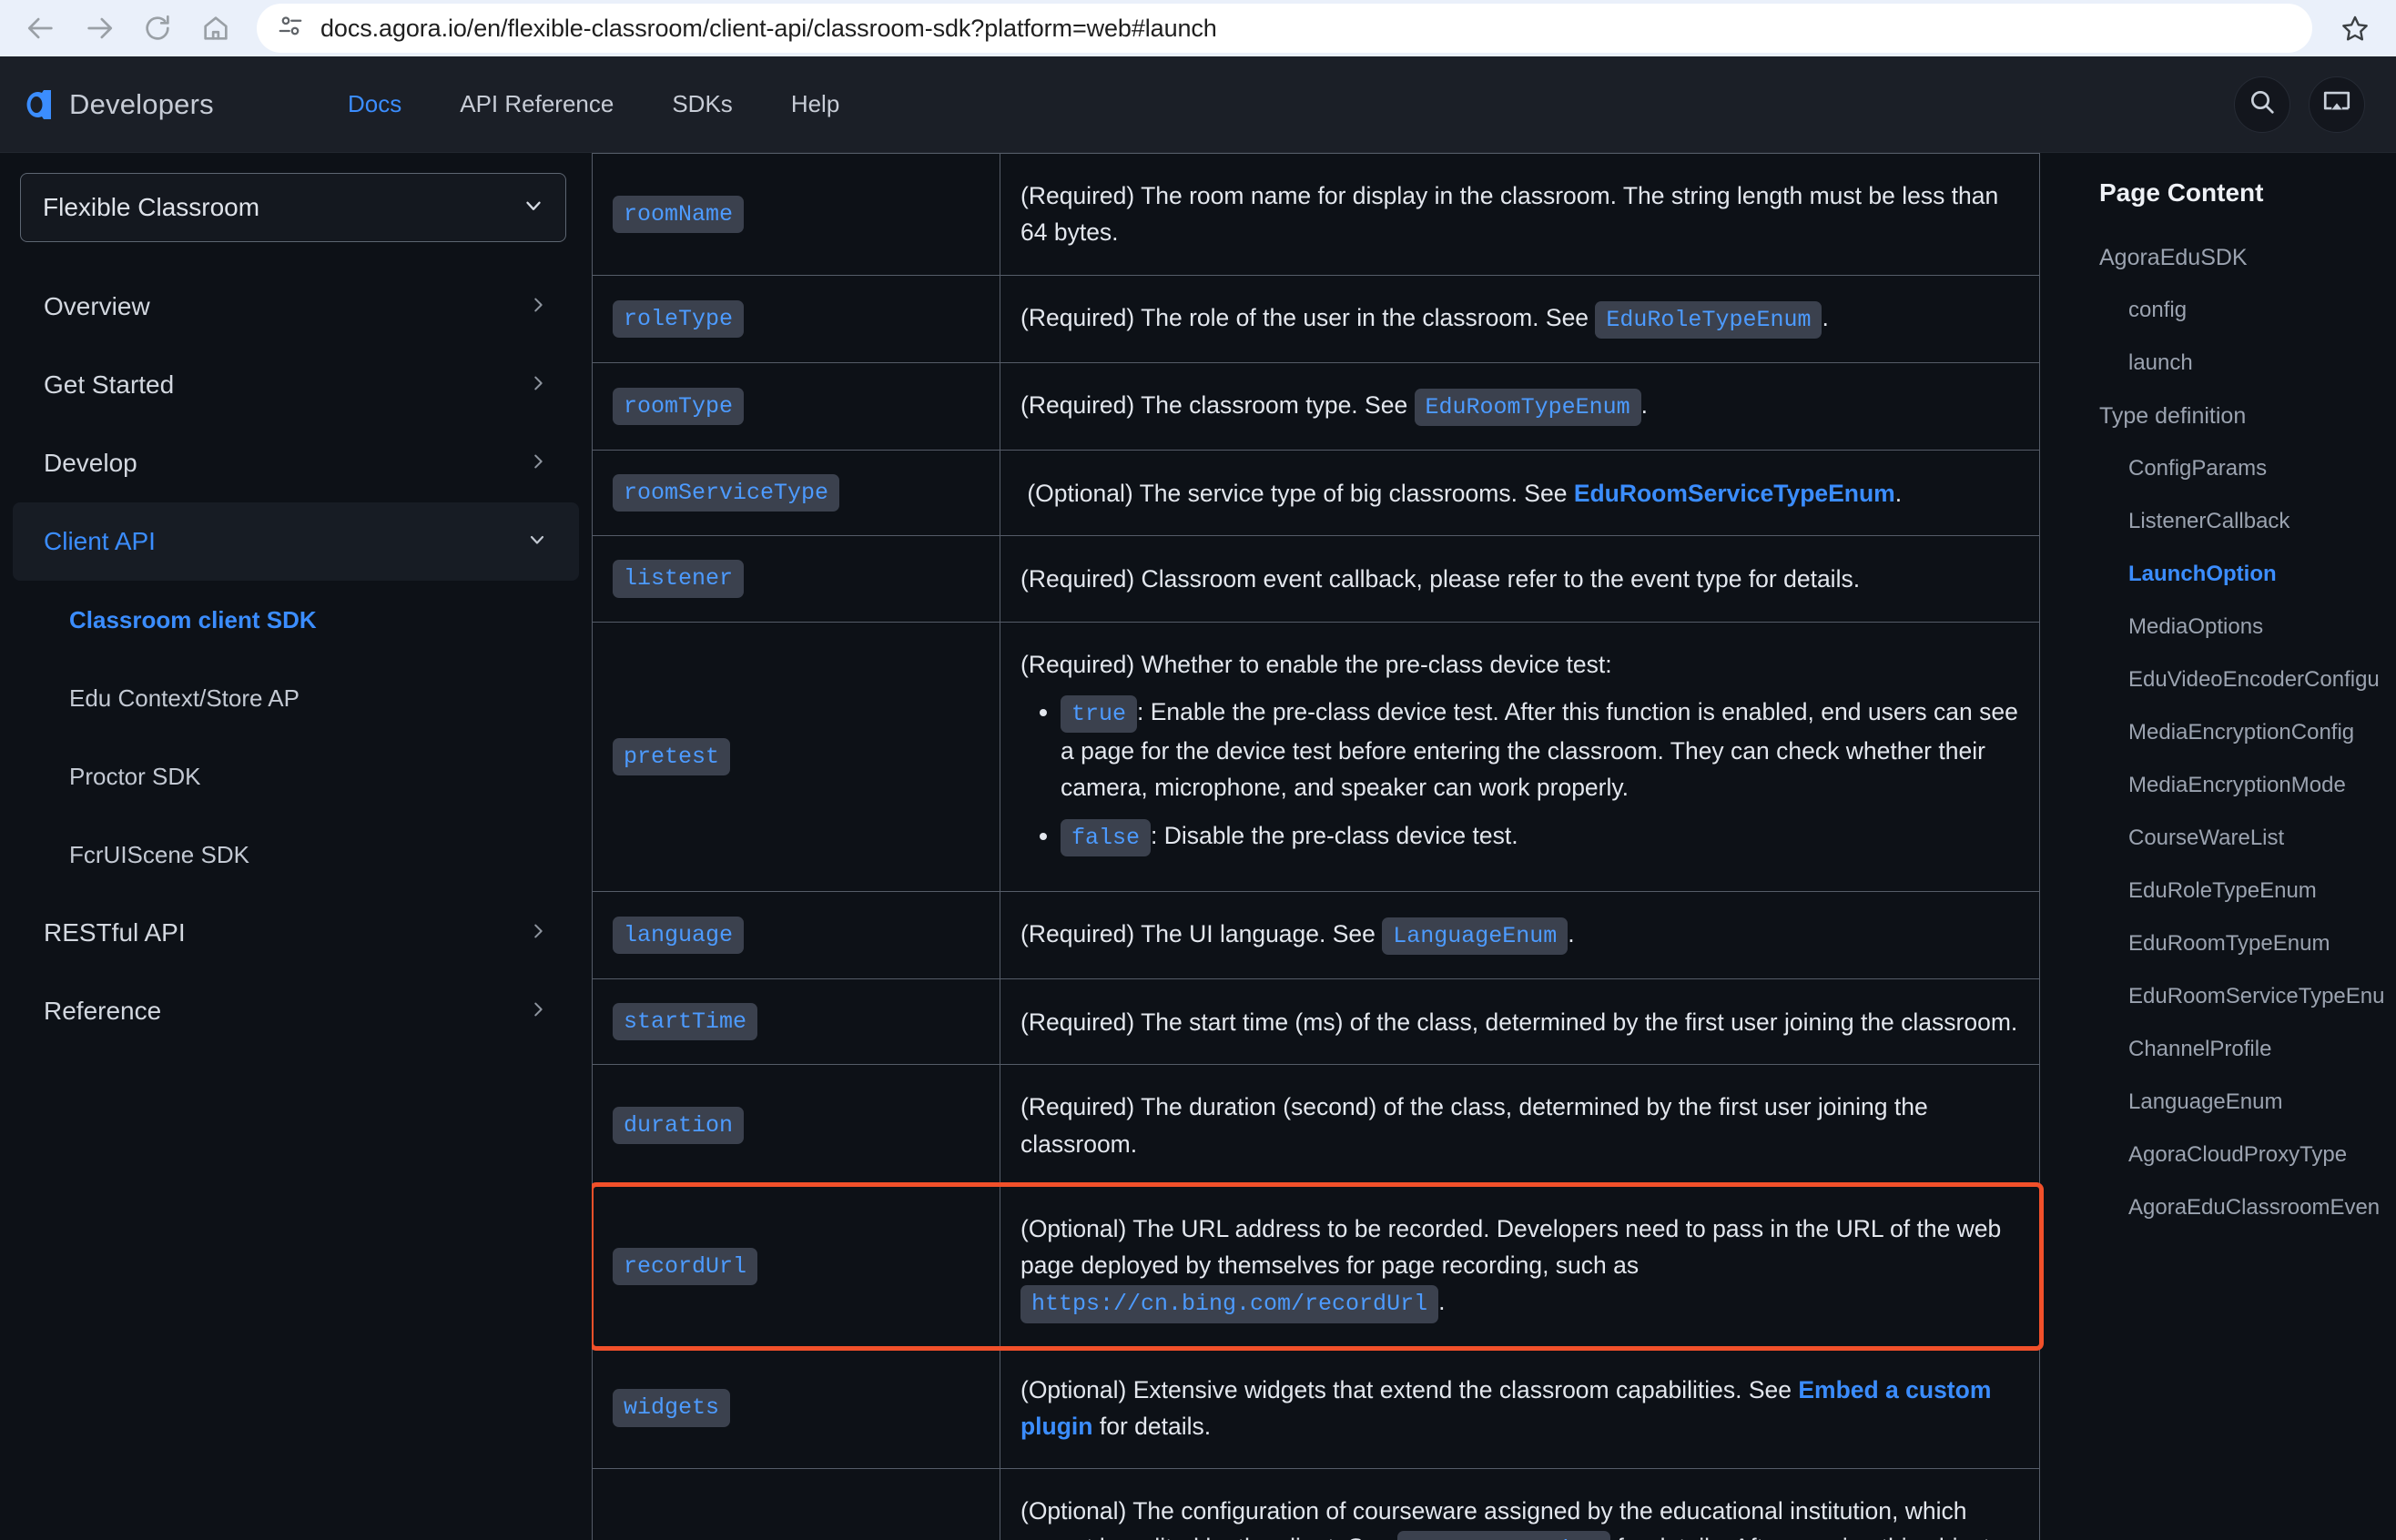  Describe the element at coordinates (184, 104) in the screenshot. I see `brand: Developers` at that location.